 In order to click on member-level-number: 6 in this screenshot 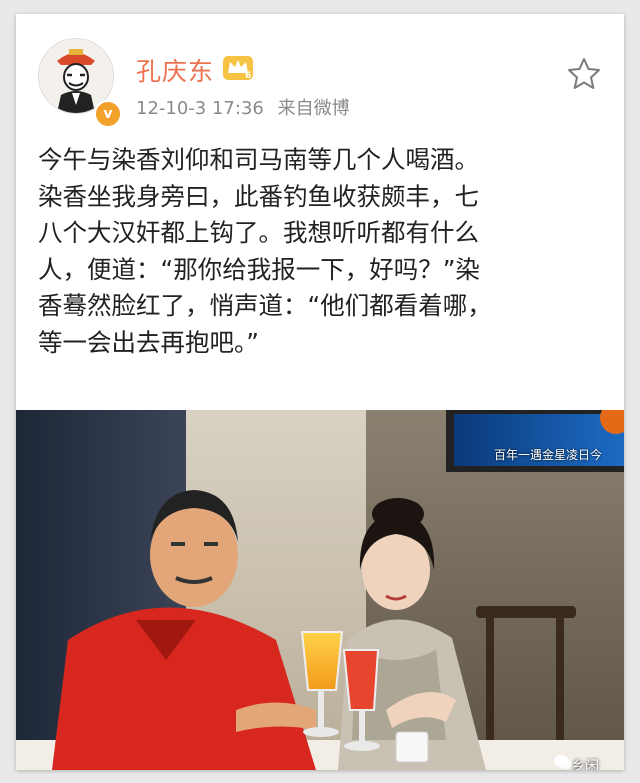, I will do `click(248, 76)`.